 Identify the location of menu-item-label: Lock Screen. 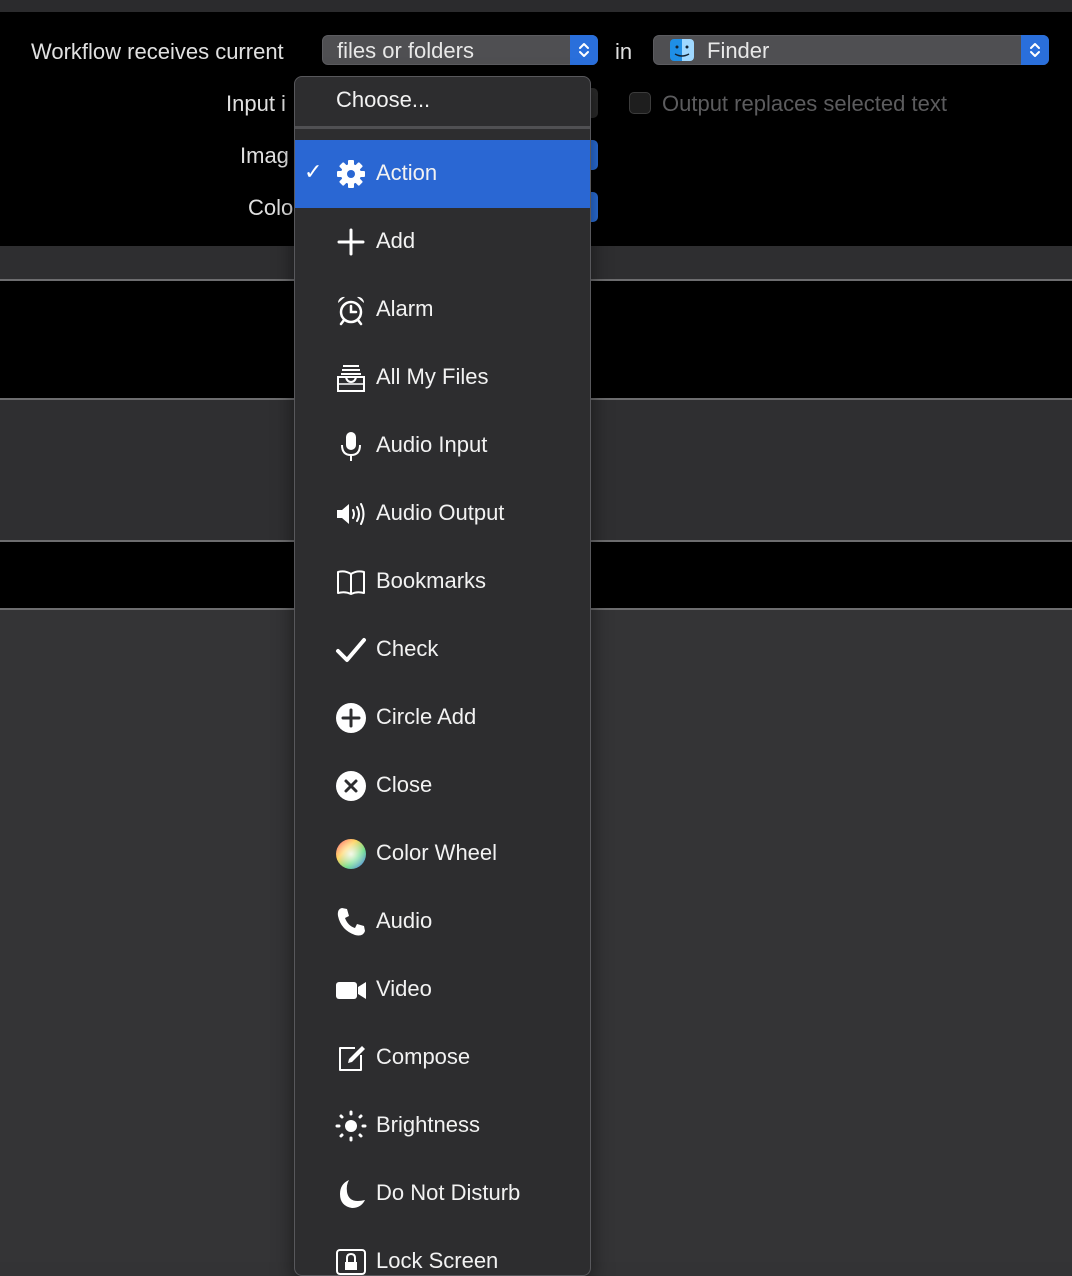
(437, 1260).